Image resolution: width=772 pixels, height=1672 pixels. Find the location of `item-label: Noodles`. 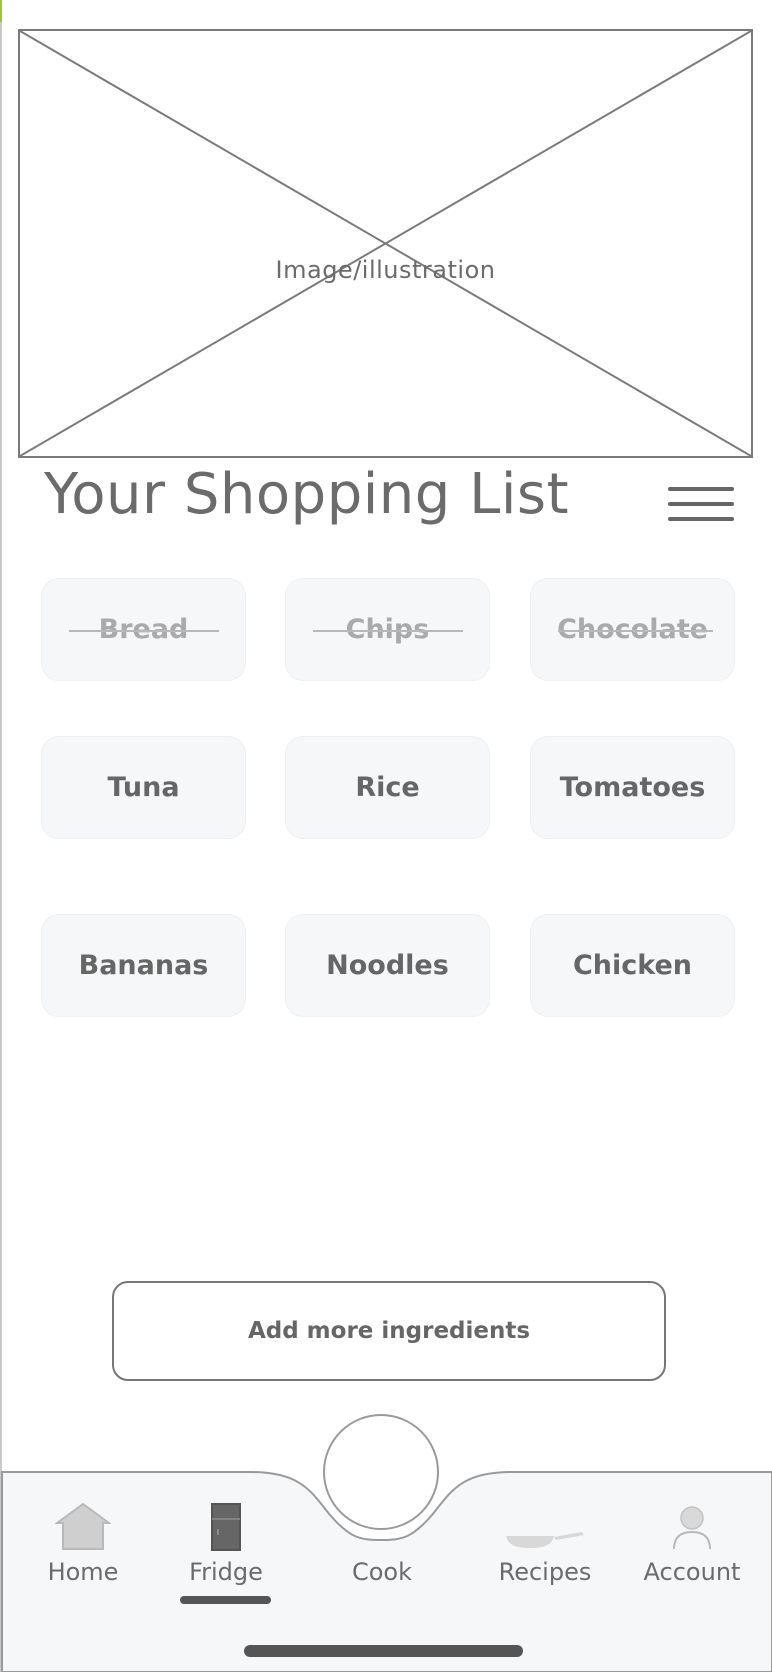

item-label: Noodles is located at coordinates (387, 965).